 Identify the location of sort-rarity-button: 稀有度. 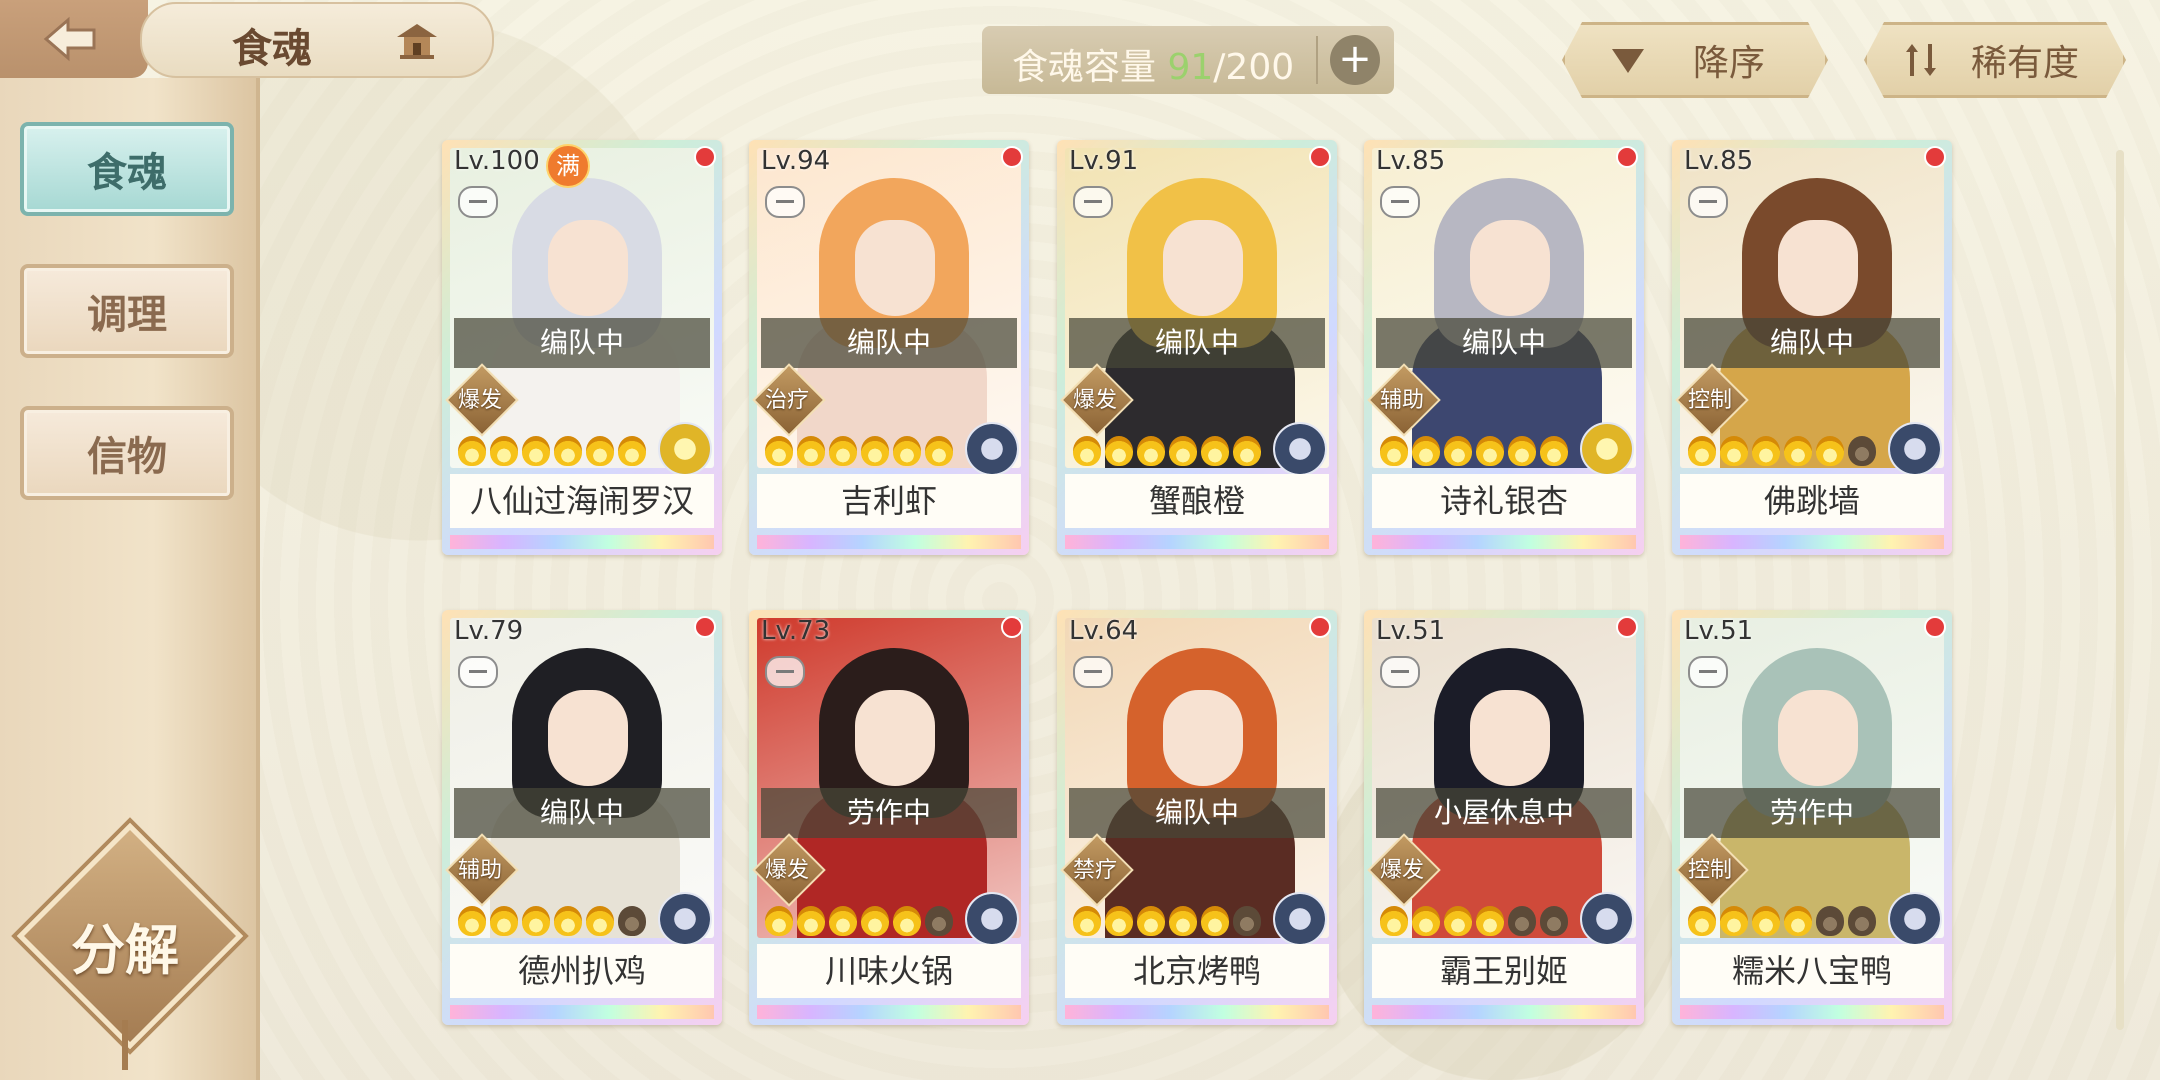
(1995, 60).